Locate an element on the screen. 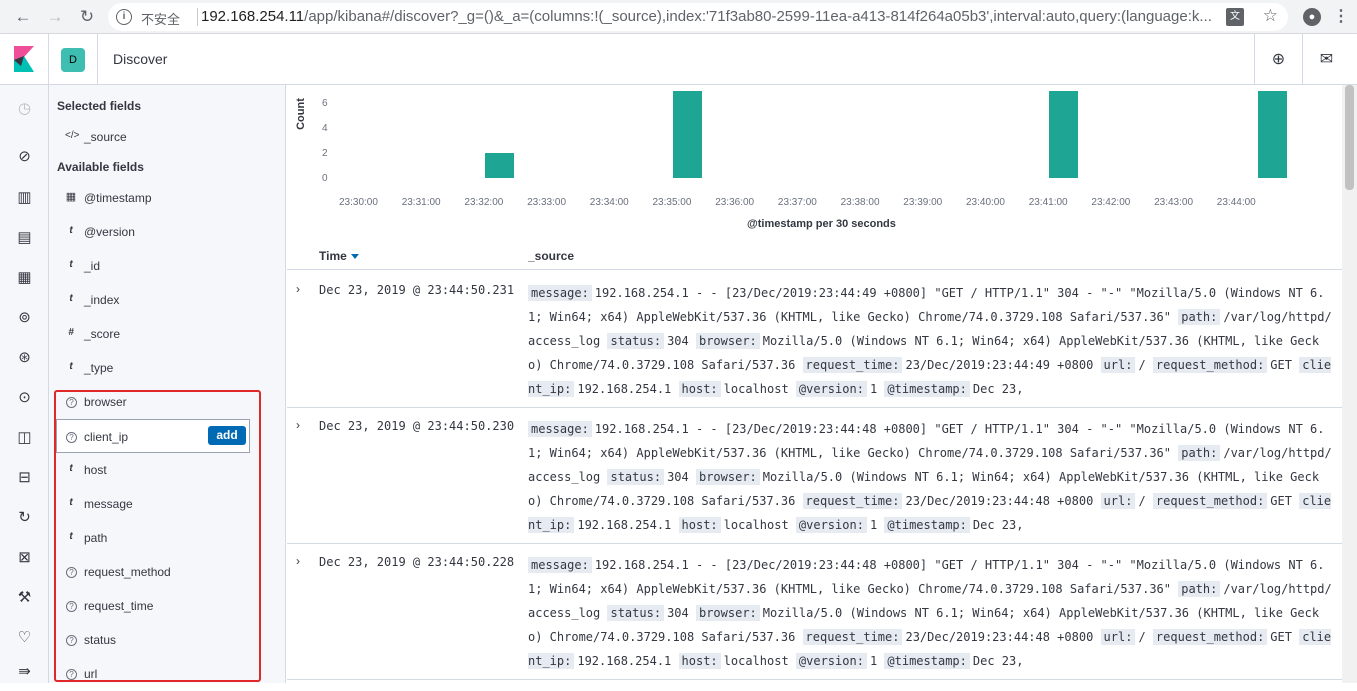 This screenshot has width=1357, height=691. x-tick-label: 23:43:00 is located at coordinates (1174, 202).